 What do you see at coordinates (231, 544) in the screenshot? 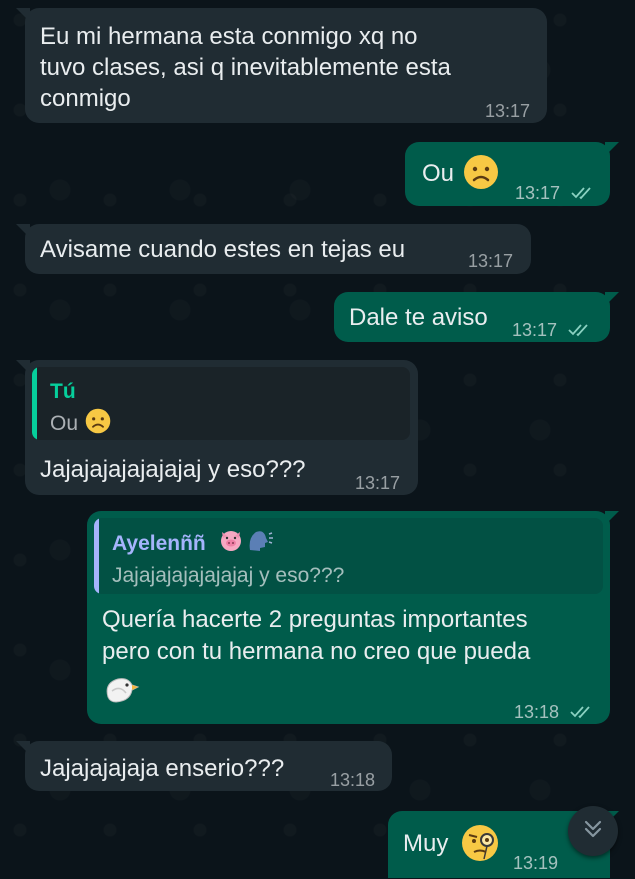
I see `pig-face-icon` at bounding box center [231, 544].